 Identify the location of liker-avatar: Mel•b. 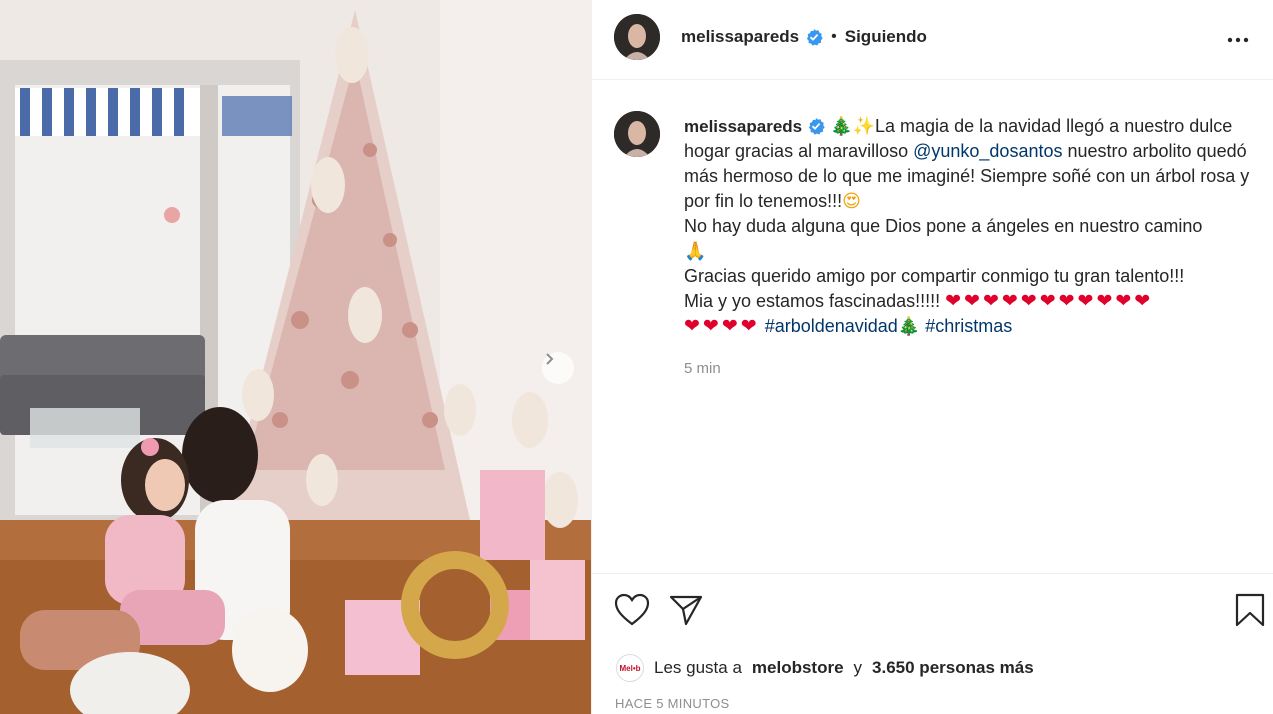
(630, 668).